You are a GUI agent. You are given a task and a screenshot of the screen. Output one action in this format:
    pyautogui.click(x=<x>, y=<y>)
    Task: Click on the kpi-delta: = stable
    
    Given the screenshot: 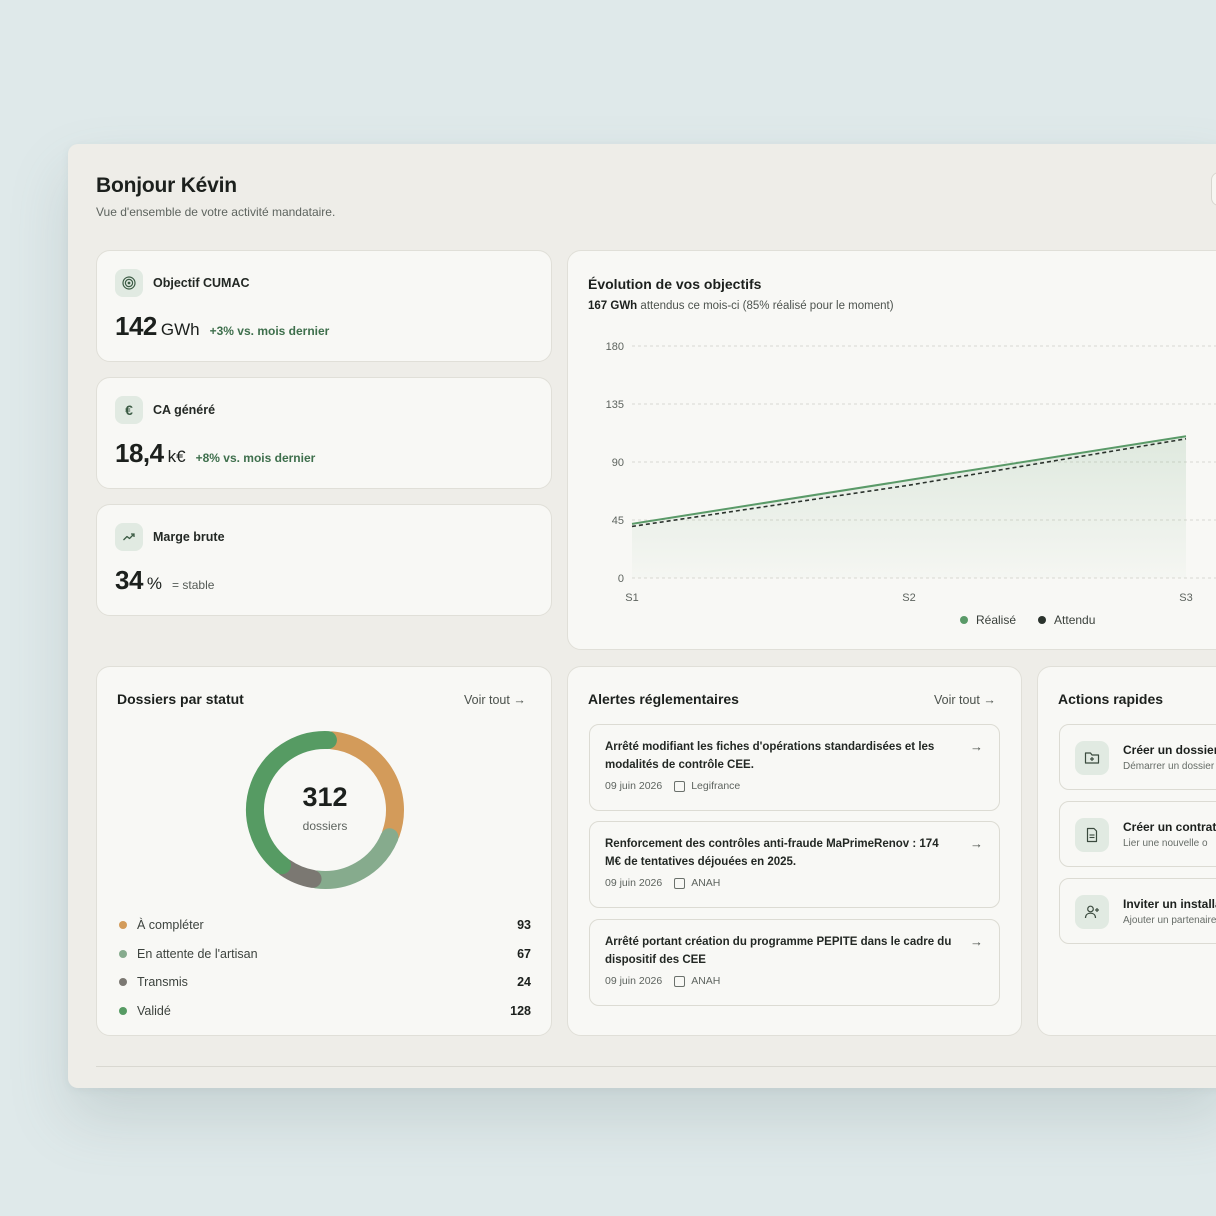 What is the action you would take?
    pyautogui.click(x=193, y=585)
    